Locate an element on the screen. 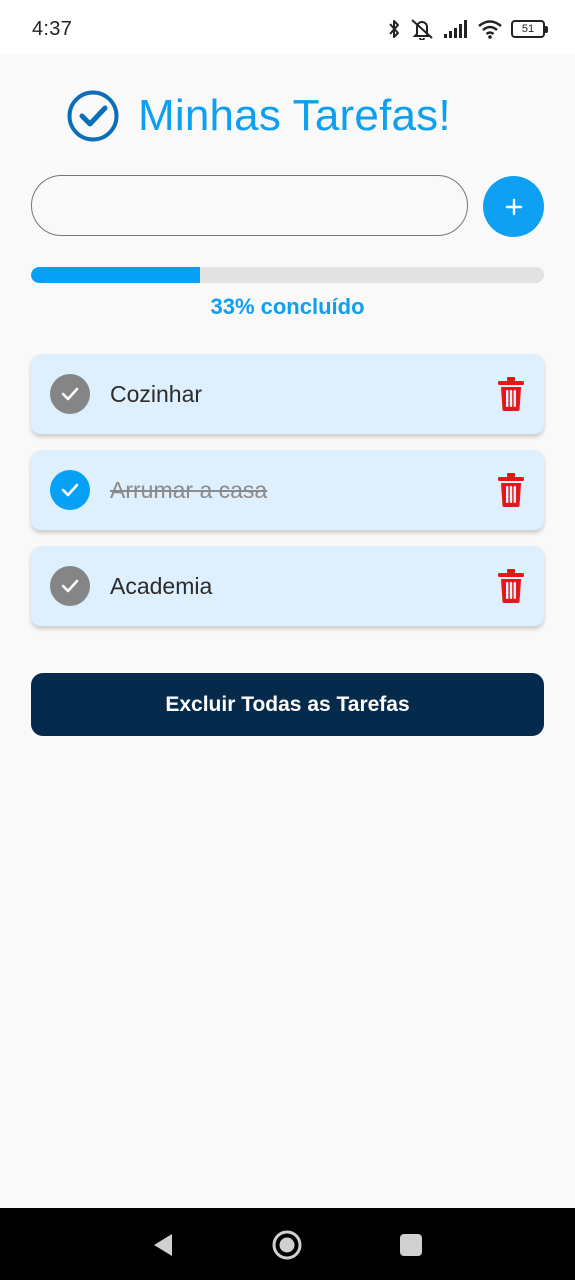 Image resolution: width=575 pixels, height=1280 pixels. battery-icon: 51 is located at coordinates (529, 29).